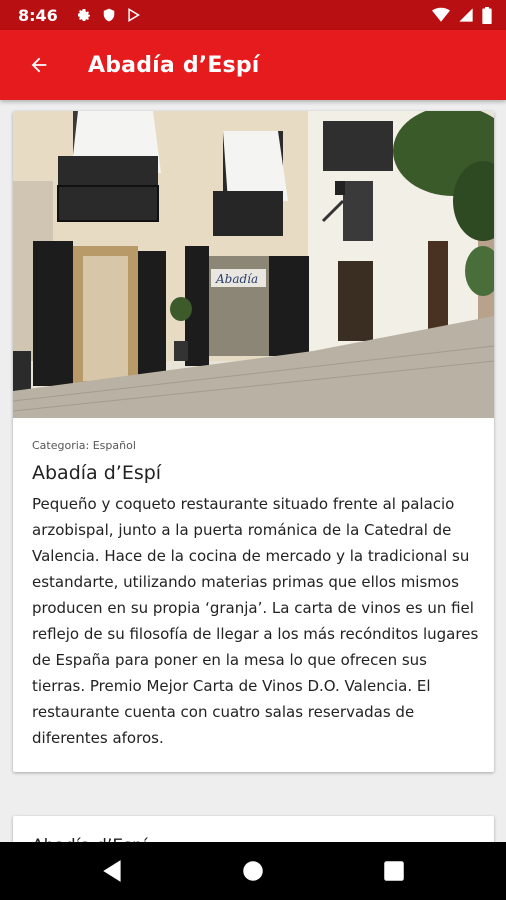 The width and height of the screenshot is (506, 900). I want to click on arrow-back-icon, so click(39, 65).